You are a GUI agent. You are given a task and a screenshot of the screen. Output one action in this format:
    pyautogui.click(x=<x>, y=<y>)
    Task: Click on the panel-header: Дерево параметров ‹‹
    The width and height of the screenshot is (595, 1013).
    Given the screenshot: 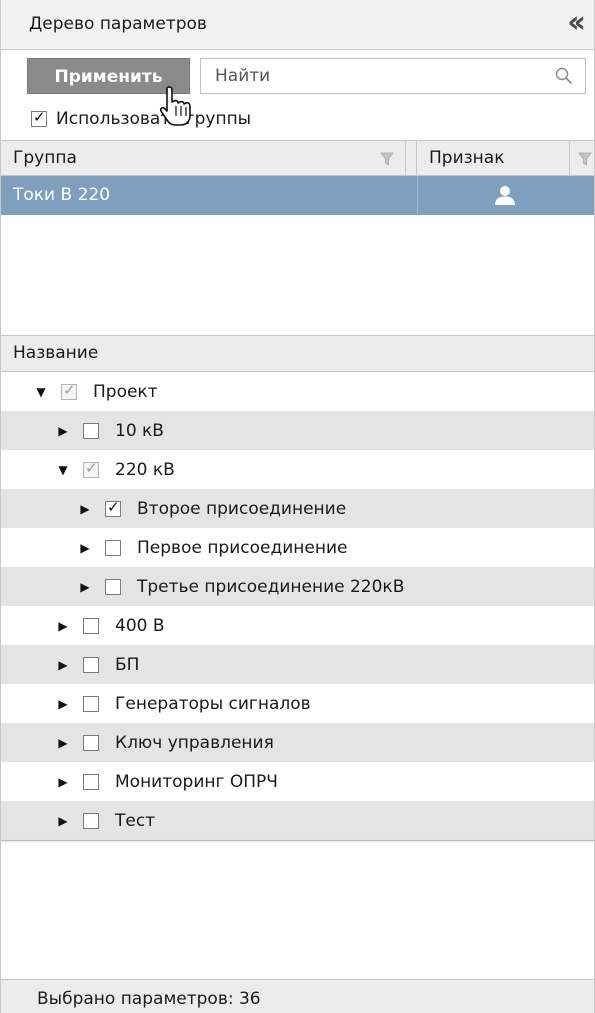 What is the action you would take?
    pyautogui.click(x=297, y=25)
    